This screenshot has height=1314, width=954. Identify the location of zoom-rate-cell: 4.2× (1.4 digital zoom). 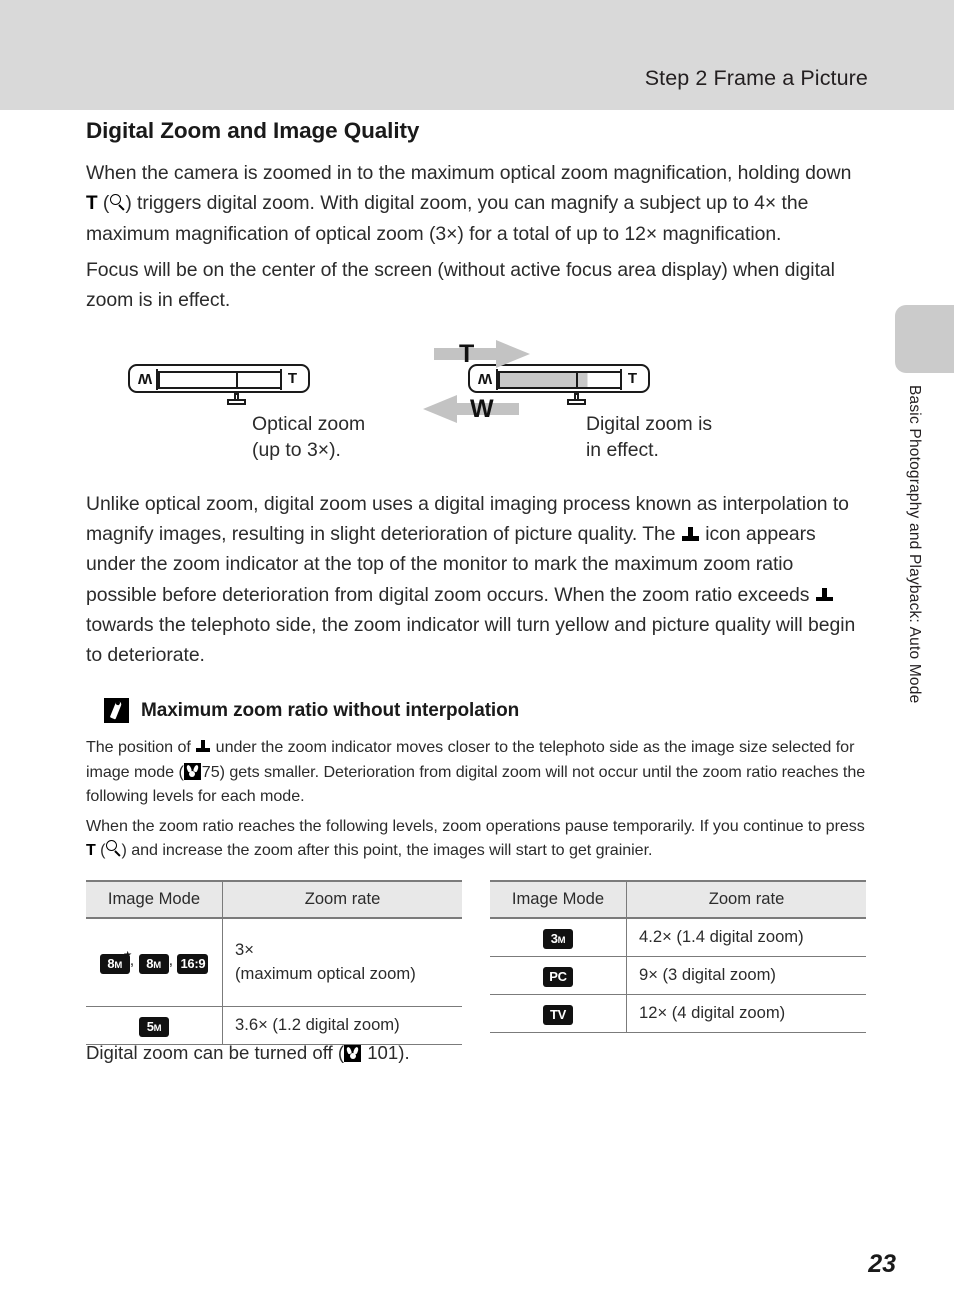
(746, 937).